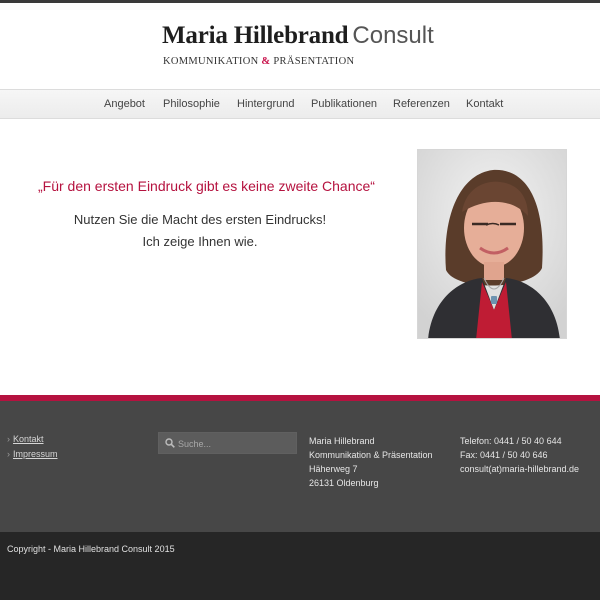  What do you see at coordinates (511, 441) in the screenshot?
I see `phone-line: Telefon: 0441 / 50 40 644` at bounding box center [511, 441].